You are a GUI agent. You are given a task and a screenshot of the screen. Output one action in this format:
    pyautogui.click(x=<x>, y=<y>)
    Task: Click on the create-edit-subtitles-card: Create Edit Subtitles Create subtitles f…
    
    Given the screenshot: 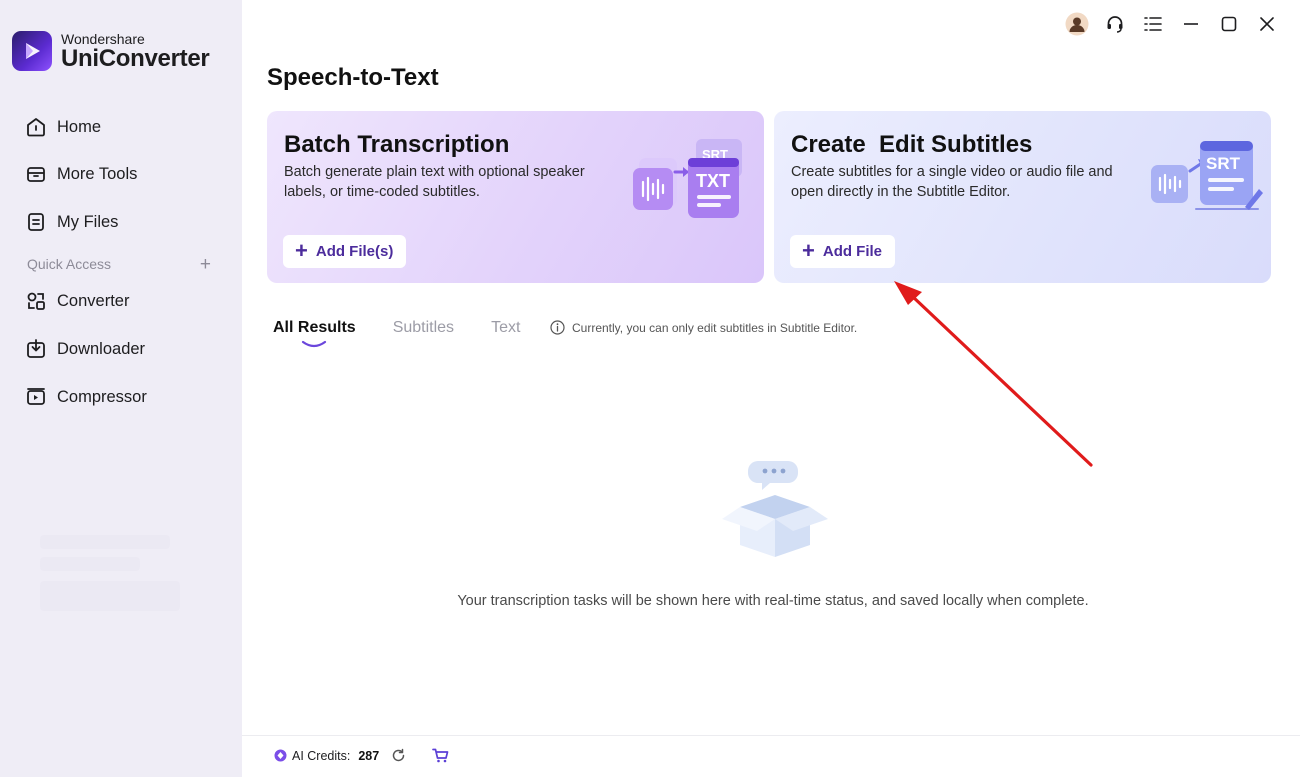 What is the action you would take?
    pyautogui.click(x=1022, y=197)
    